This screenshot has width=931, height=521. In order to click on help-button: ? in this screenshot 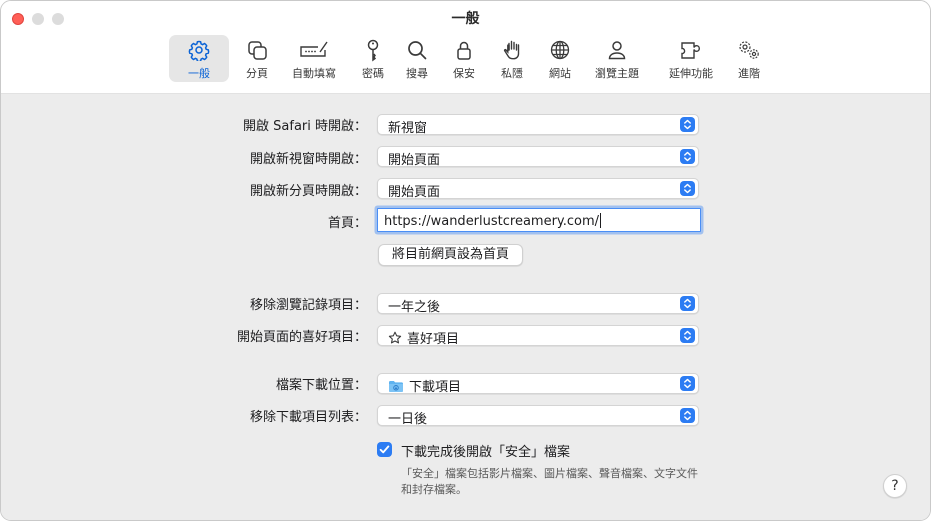, I will do `click(895, 486)`.